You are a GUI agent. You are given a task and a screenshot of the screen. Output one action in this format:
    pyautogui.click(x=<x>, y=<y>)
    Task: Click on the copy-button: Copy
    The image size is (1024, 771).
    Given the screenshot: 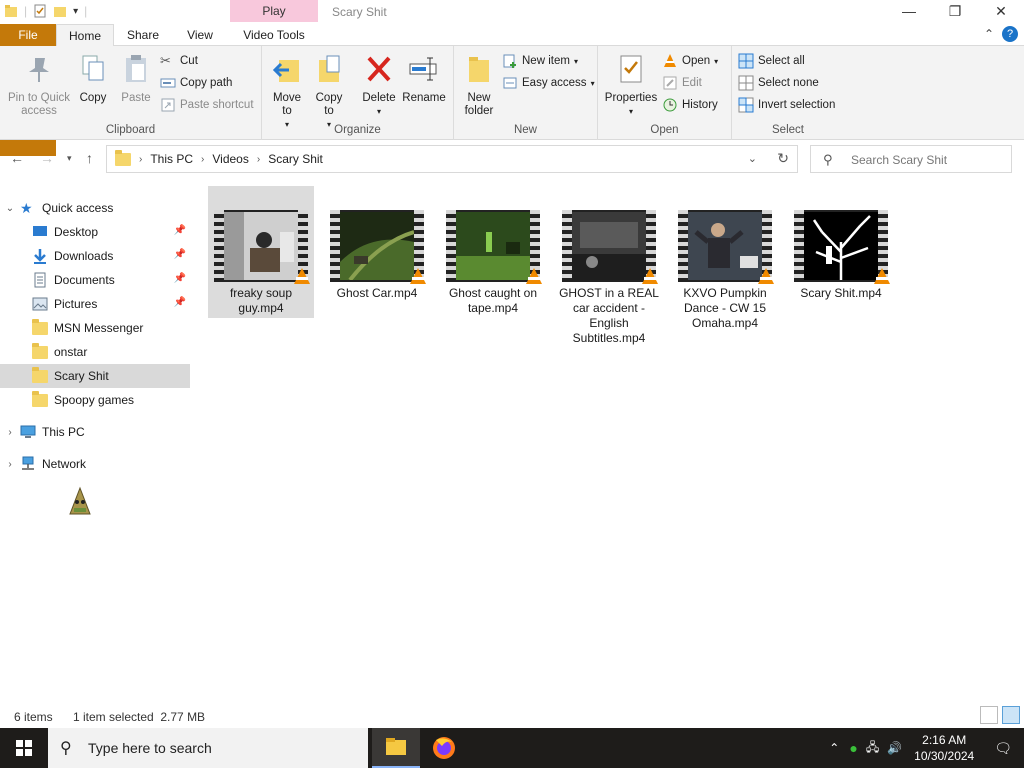 What is the action you would take?
    pyautogui.click(x=93, y=78)
    